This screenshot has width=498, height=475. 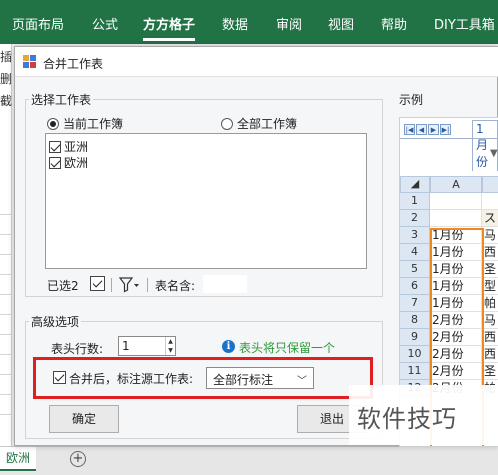 What do you see at coordinates (445, 129) in the screenshot?
I see `last-sheet-icon: ▶|` at bounding box center [445, 129].